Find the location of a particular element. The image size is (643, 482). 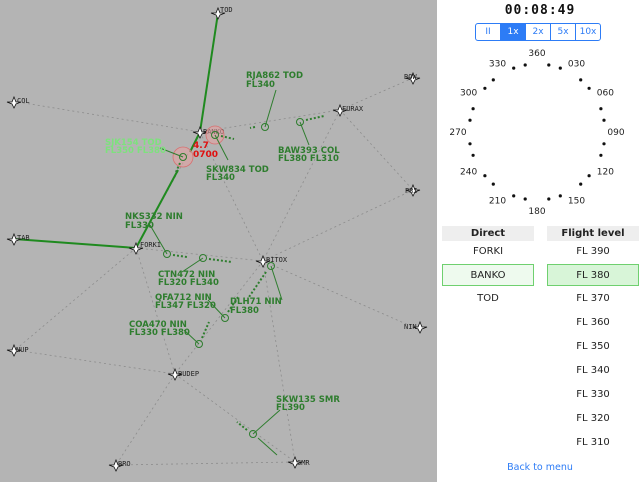

heading-label-030: 030 is located at coordinates (576, 65).